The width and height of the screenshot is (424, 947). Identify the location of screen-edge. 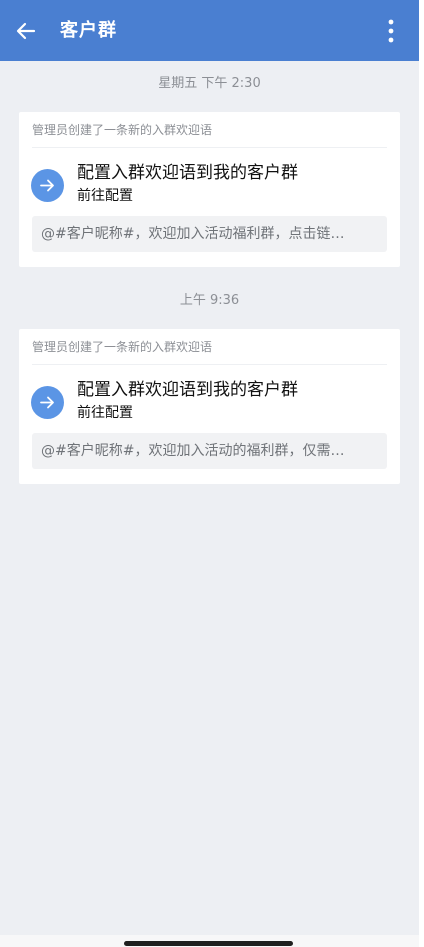
(421, 473).